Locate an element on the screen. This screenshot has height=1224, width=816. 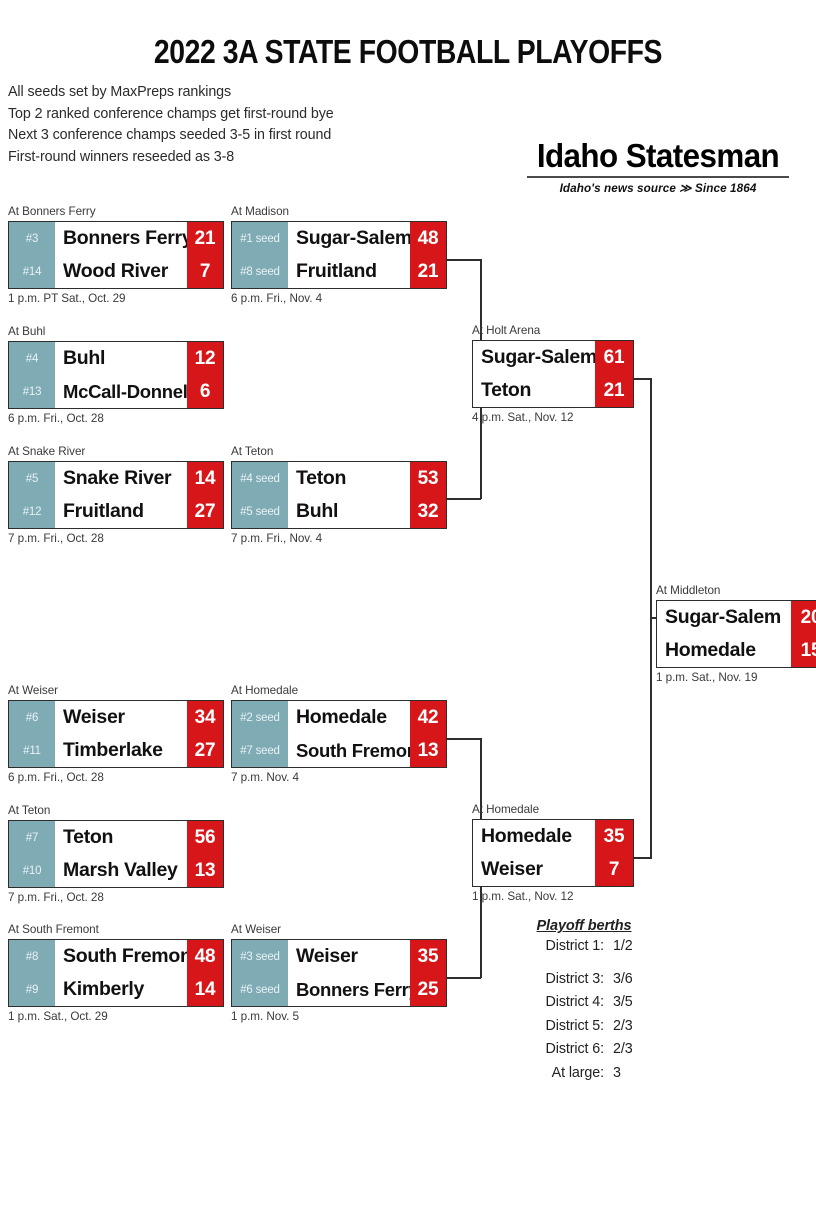
berth-label: At large: is located at coordinates (577, 1072).